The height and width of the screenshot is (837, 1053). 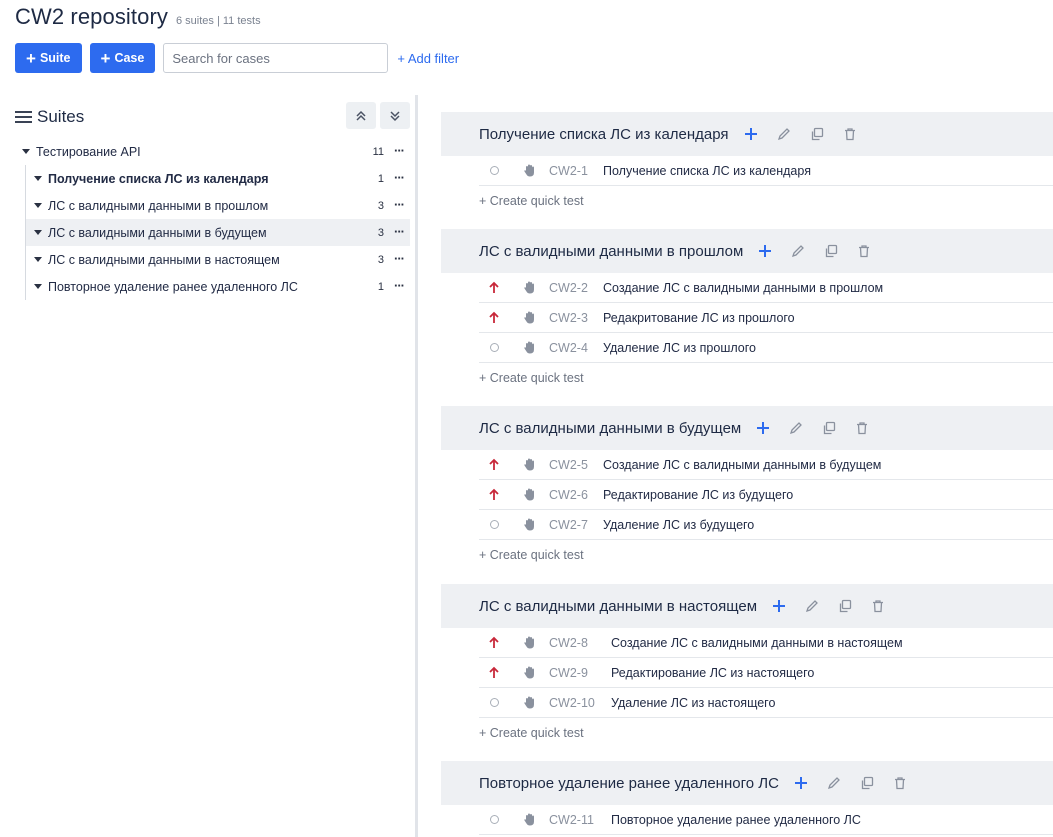 What do you see at coordinates (747, 251) in the screenshot?
I see `suite-header: ЛС с валидными данными в прошлом` at bounding box center [747, 251].